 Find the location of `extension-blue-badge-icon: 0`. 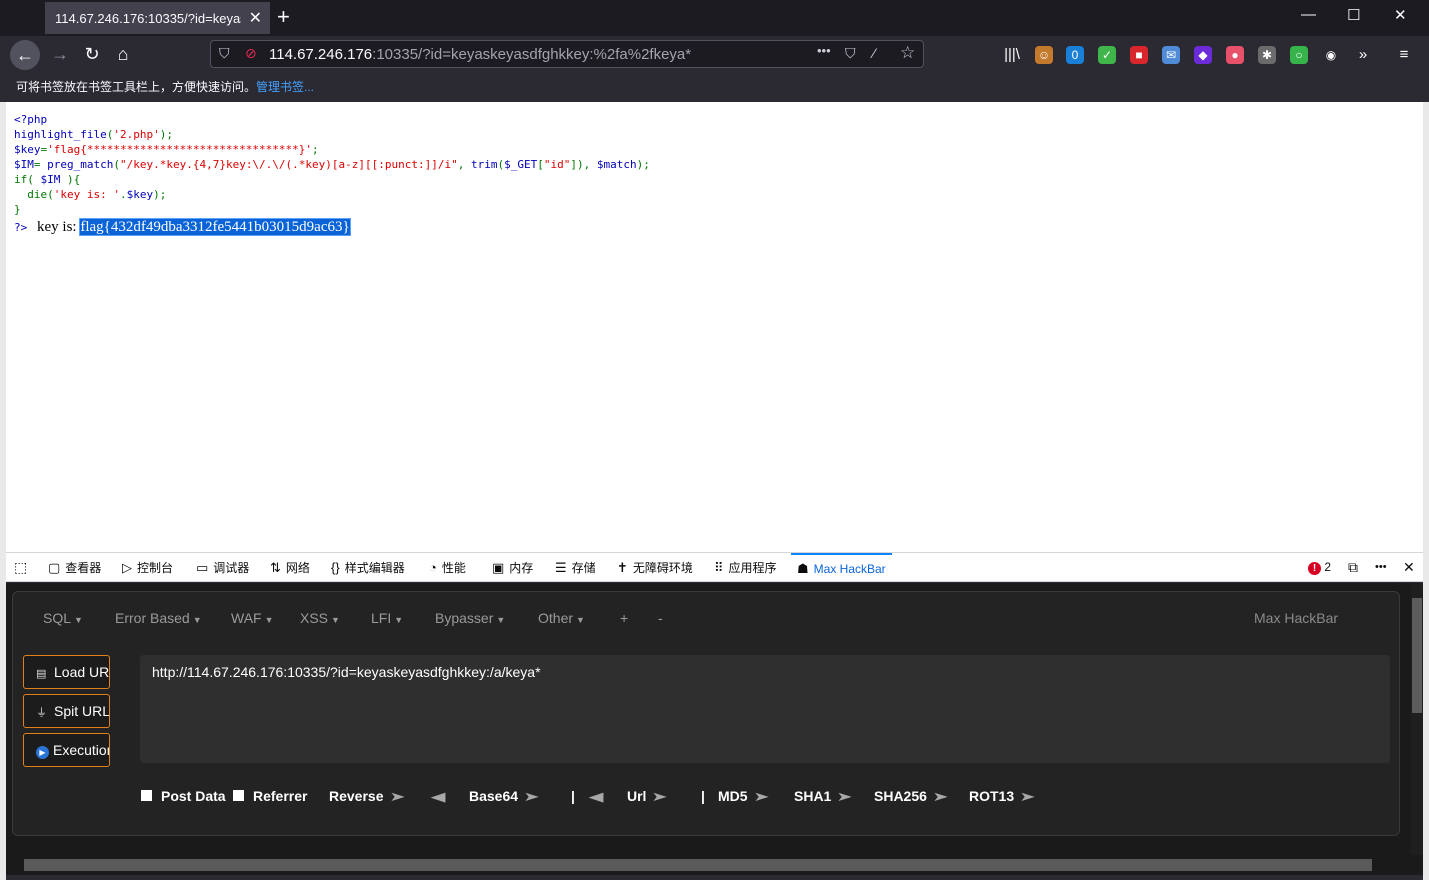

extension-blue-badge-icon: 0 is located at coordinates (1075, 55).